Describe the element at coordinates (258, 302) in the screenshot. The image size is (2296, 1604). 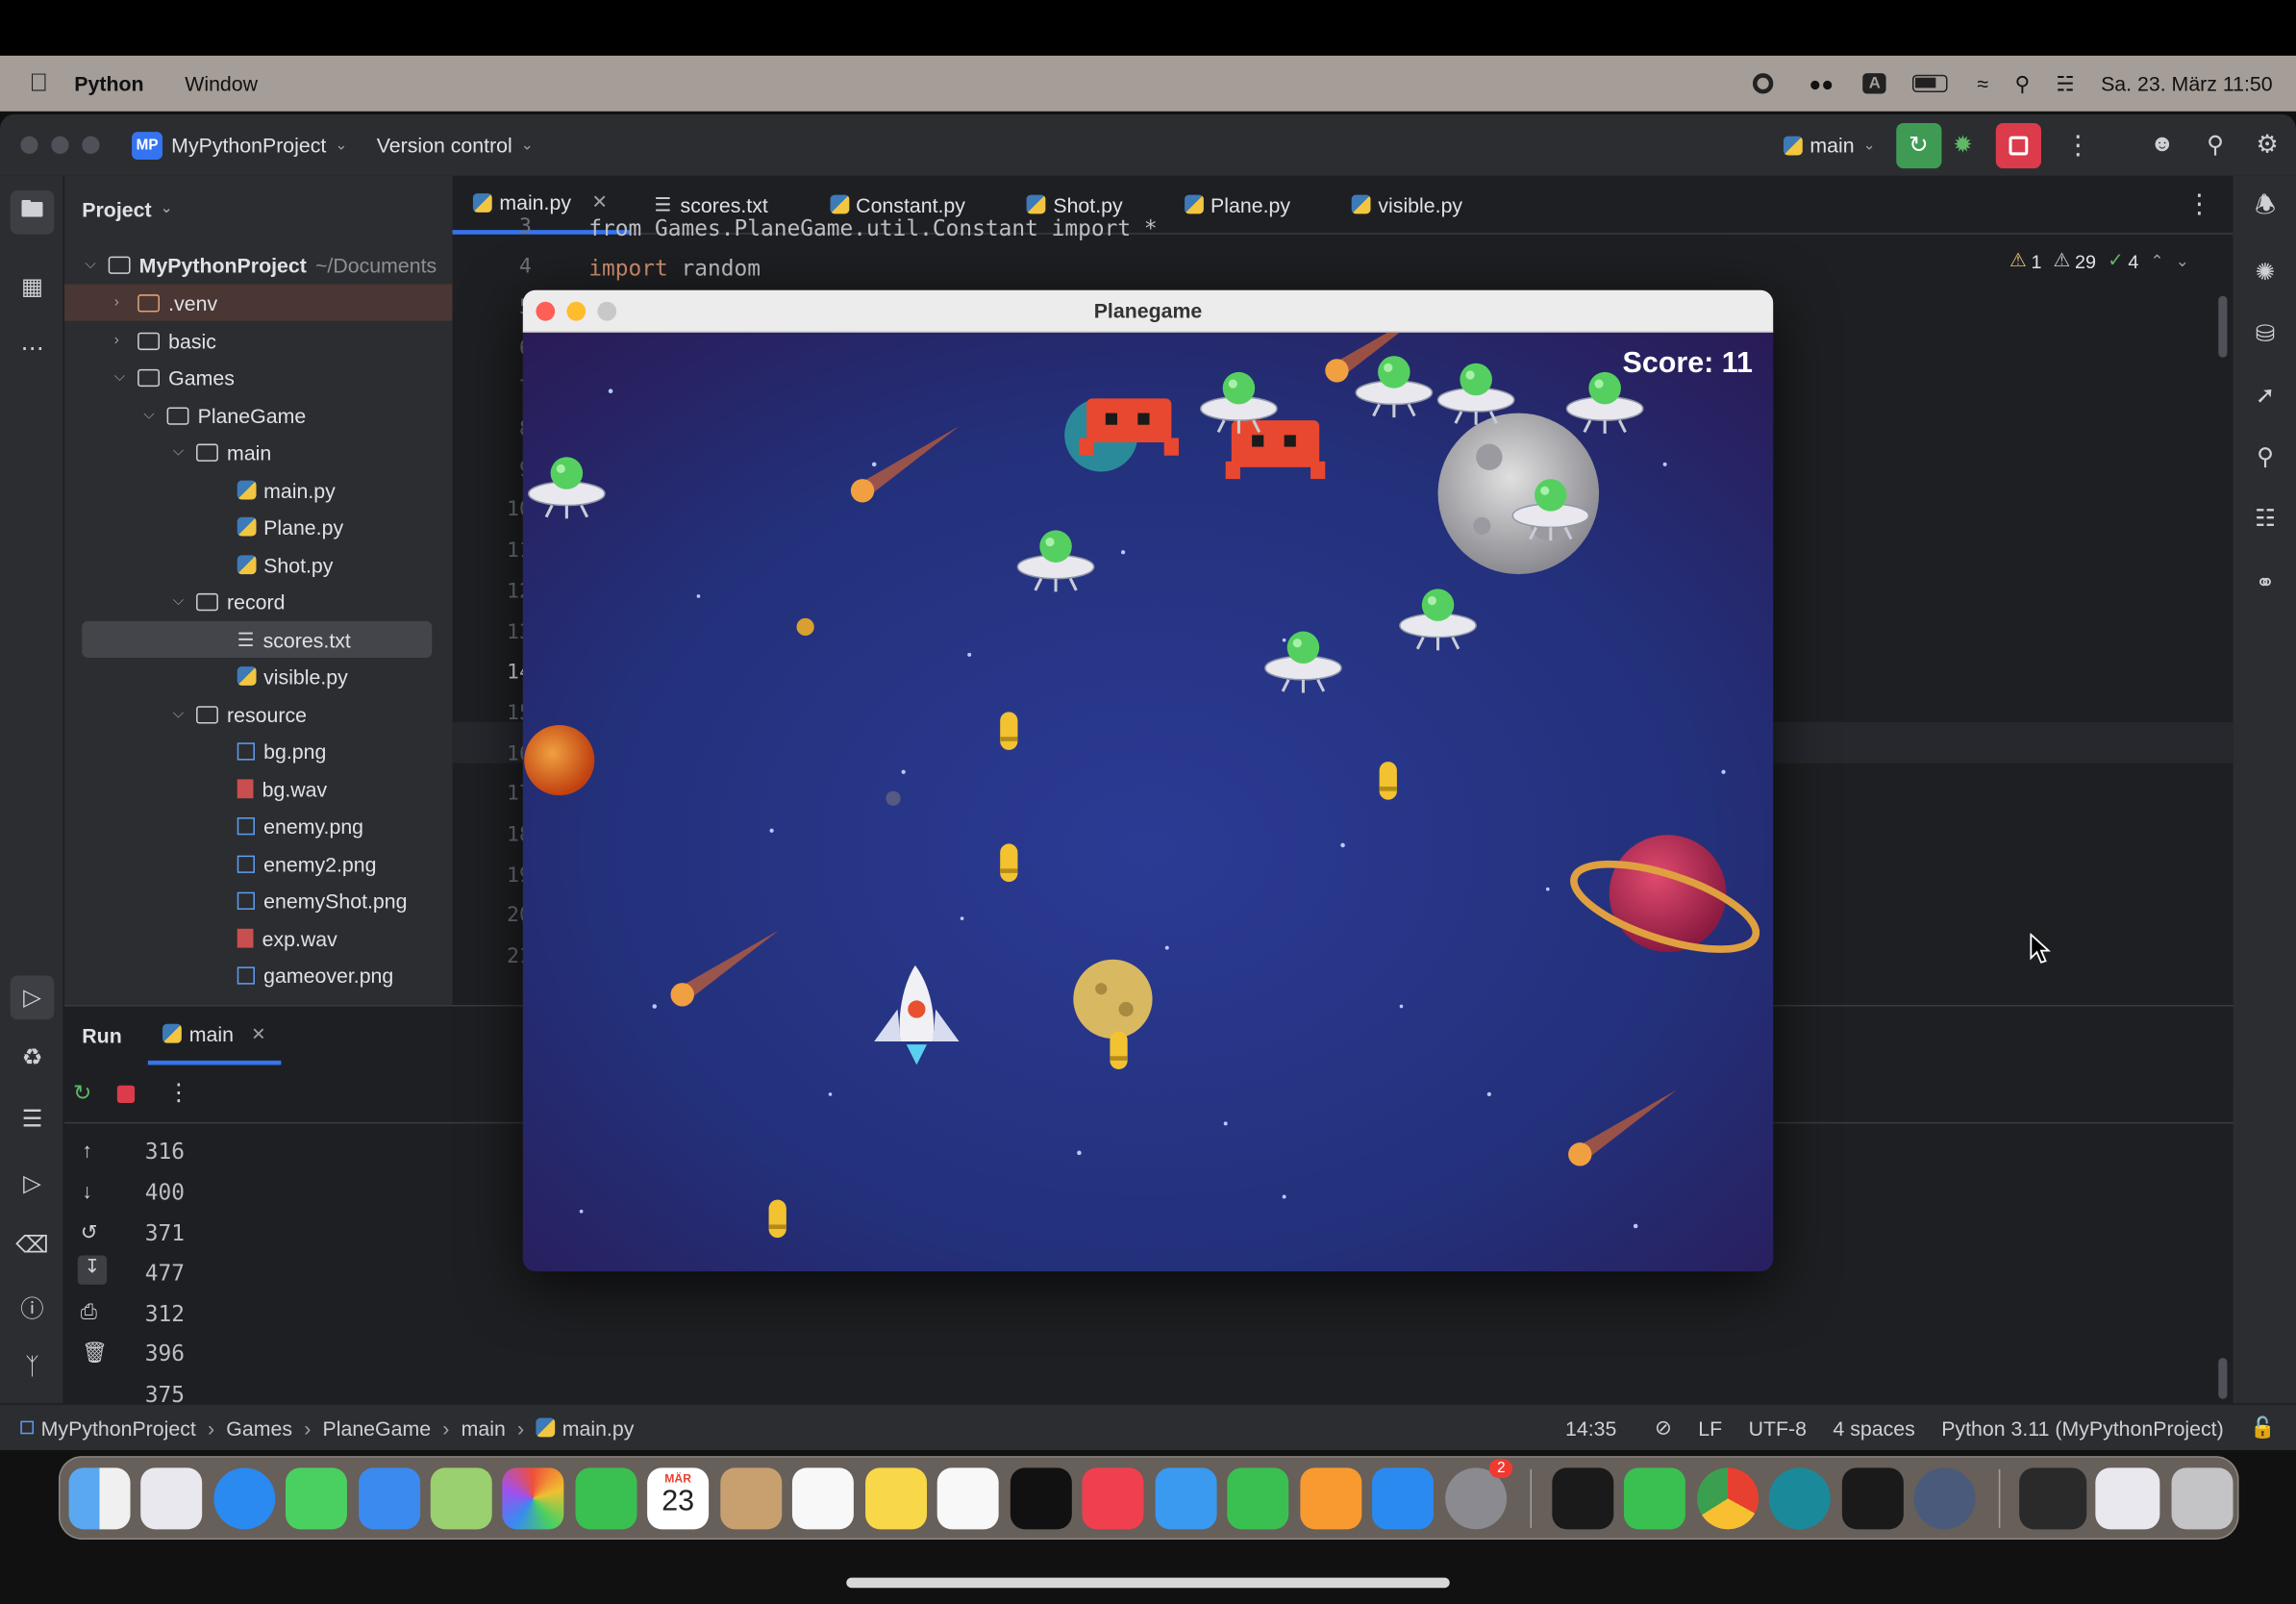
I see `tree-item-venv: › .venv` at that location.